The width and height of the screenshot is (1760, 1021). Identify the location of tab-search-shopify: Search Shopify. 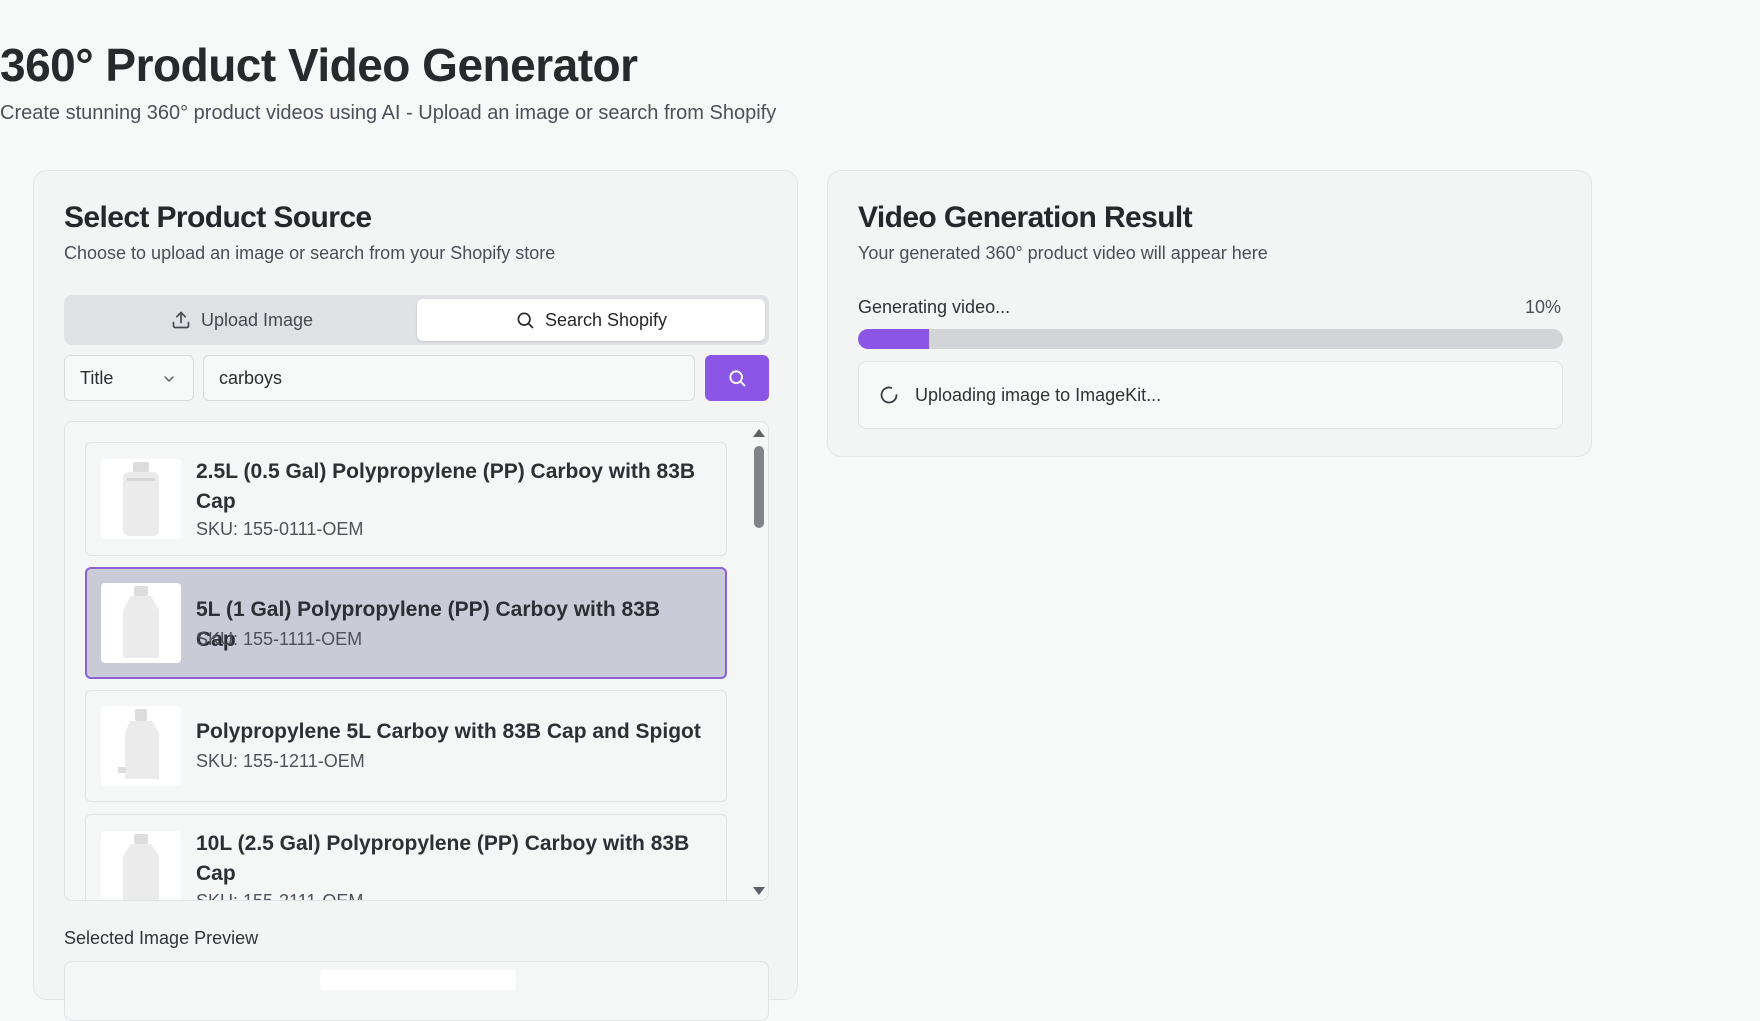
(591, 320).